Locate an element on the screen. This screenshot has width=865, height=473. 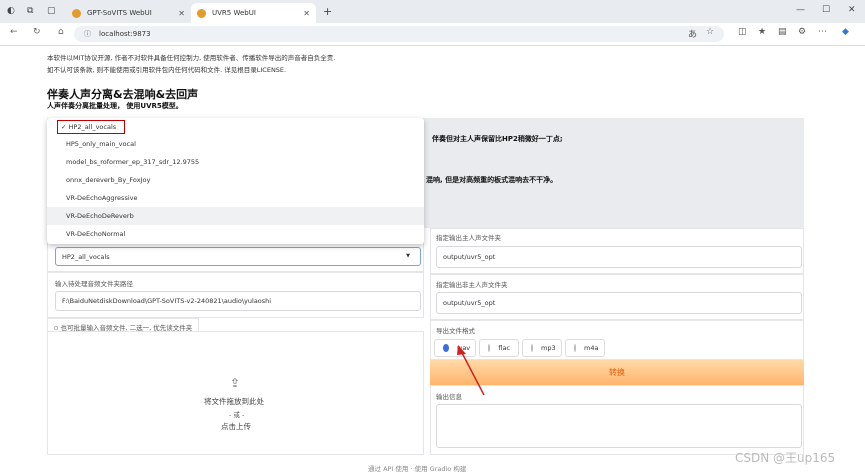
vocal-out-value: output/uvr5_opt is located at coordinates (469, 257).